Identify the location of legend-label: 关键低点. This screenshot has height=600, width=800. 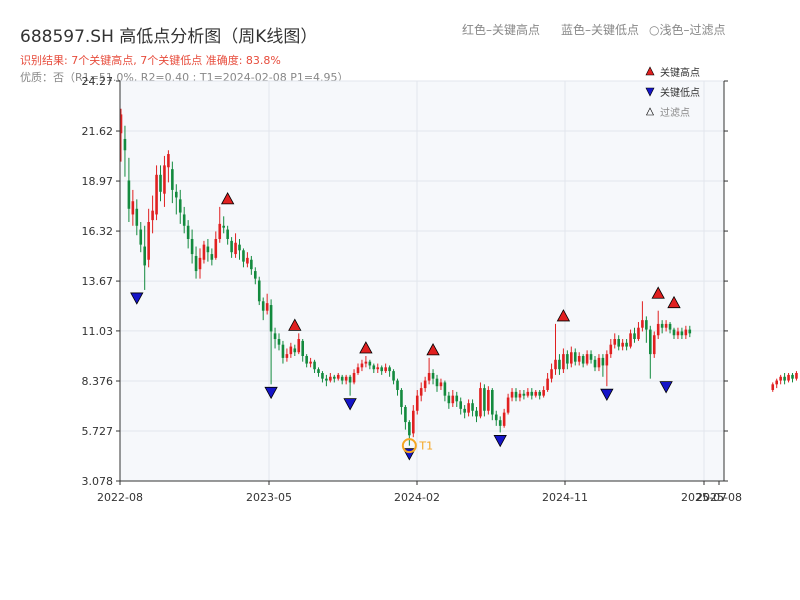
(680, 92).